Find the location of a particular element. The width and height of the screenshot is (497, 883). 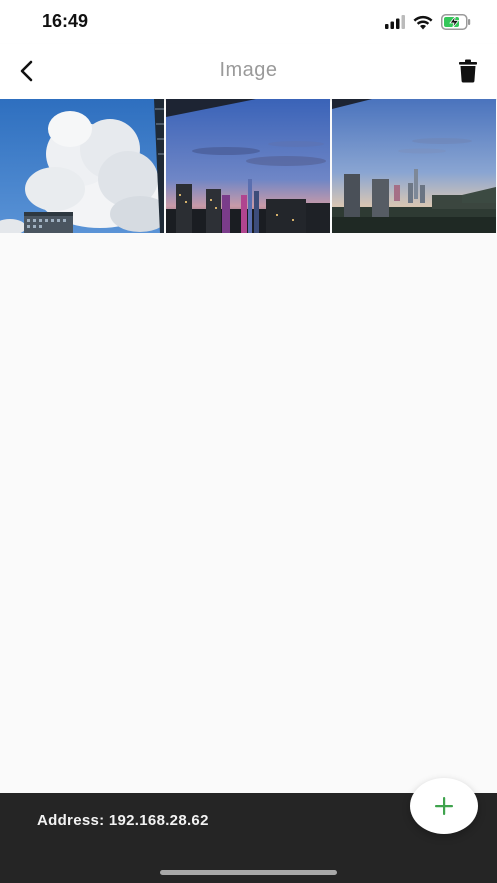

trash-icon is located at coordinates (468, 71).